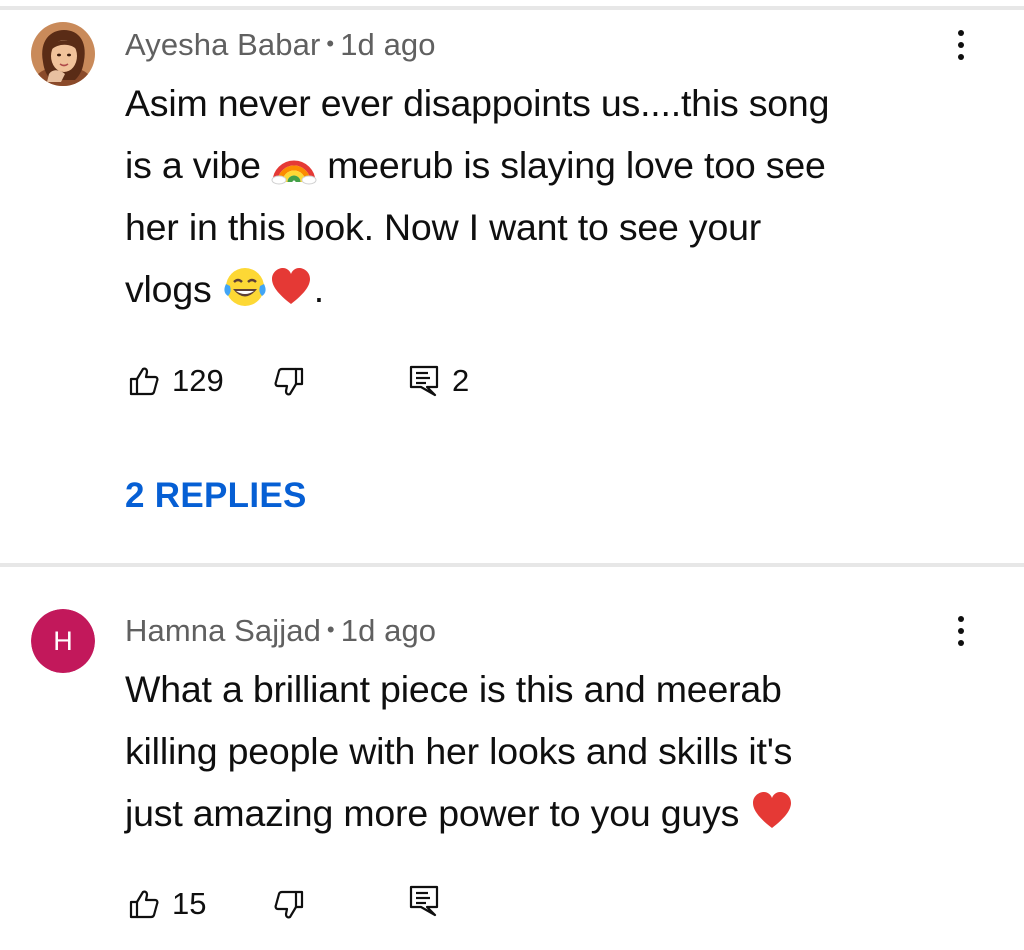 The width and height of the screenshot is (1024, 950). What do you see at coordinates (223, 630) in the screenshot?
I see `author-name: Hamna Sajjad` at bounding box center [223, 630].